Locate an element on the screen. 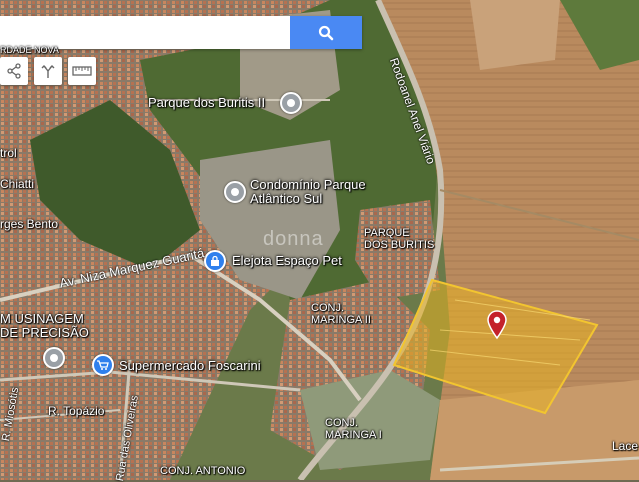 Image resolution: width=639 pixels, height=482 pixels. shop-pin-icon is located at coordinates (215, 261).